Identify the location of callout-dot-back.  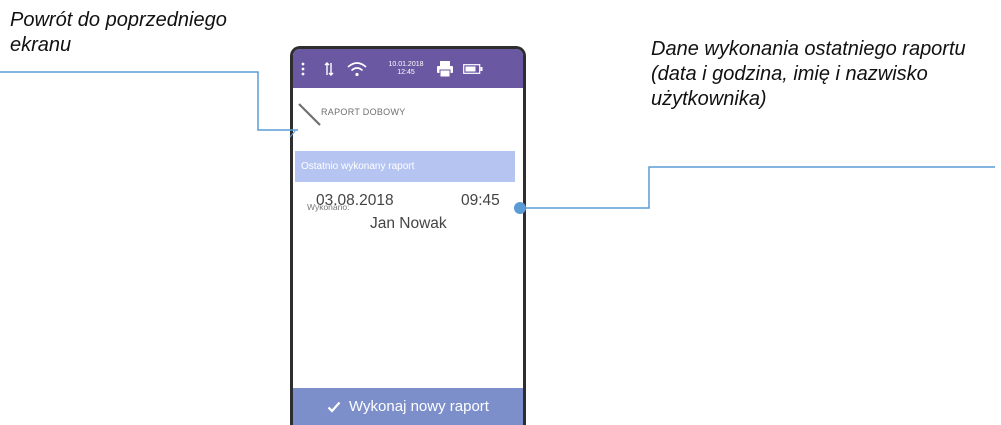
(292, 134).